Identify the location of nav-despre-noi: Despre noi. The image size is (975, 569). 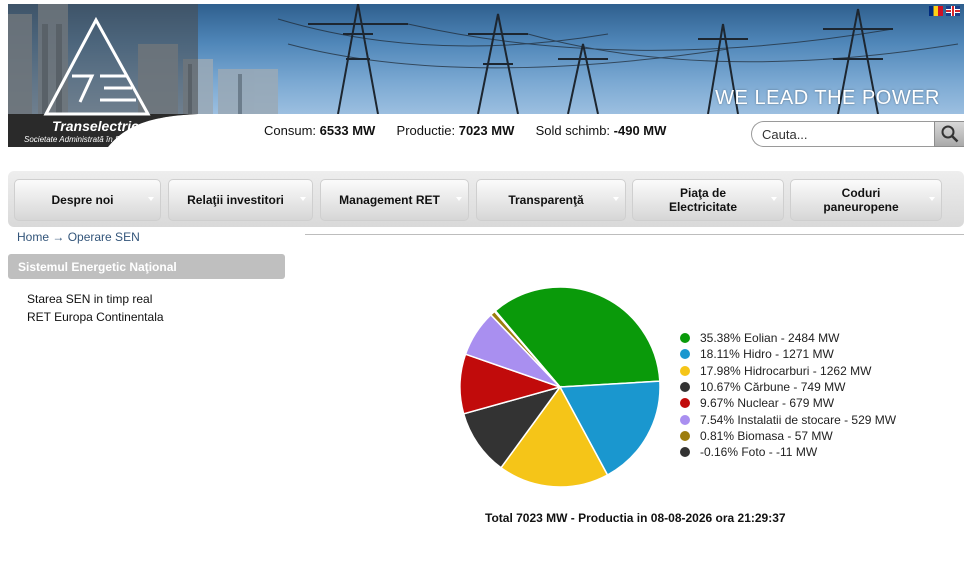
(87, 200).